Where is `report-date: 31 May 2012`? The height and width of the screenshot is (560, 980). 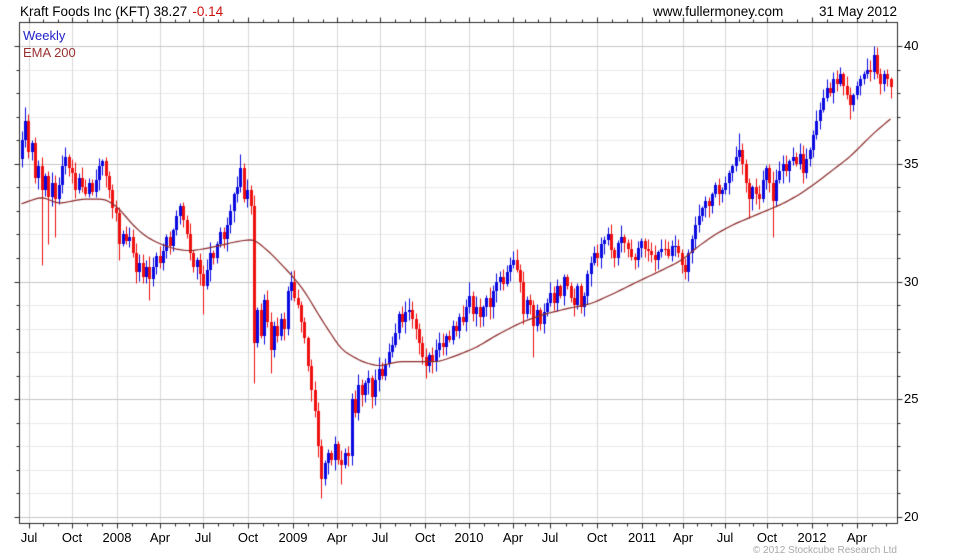
report-date: 31 May 2012 is located at coordinates (857, 11).